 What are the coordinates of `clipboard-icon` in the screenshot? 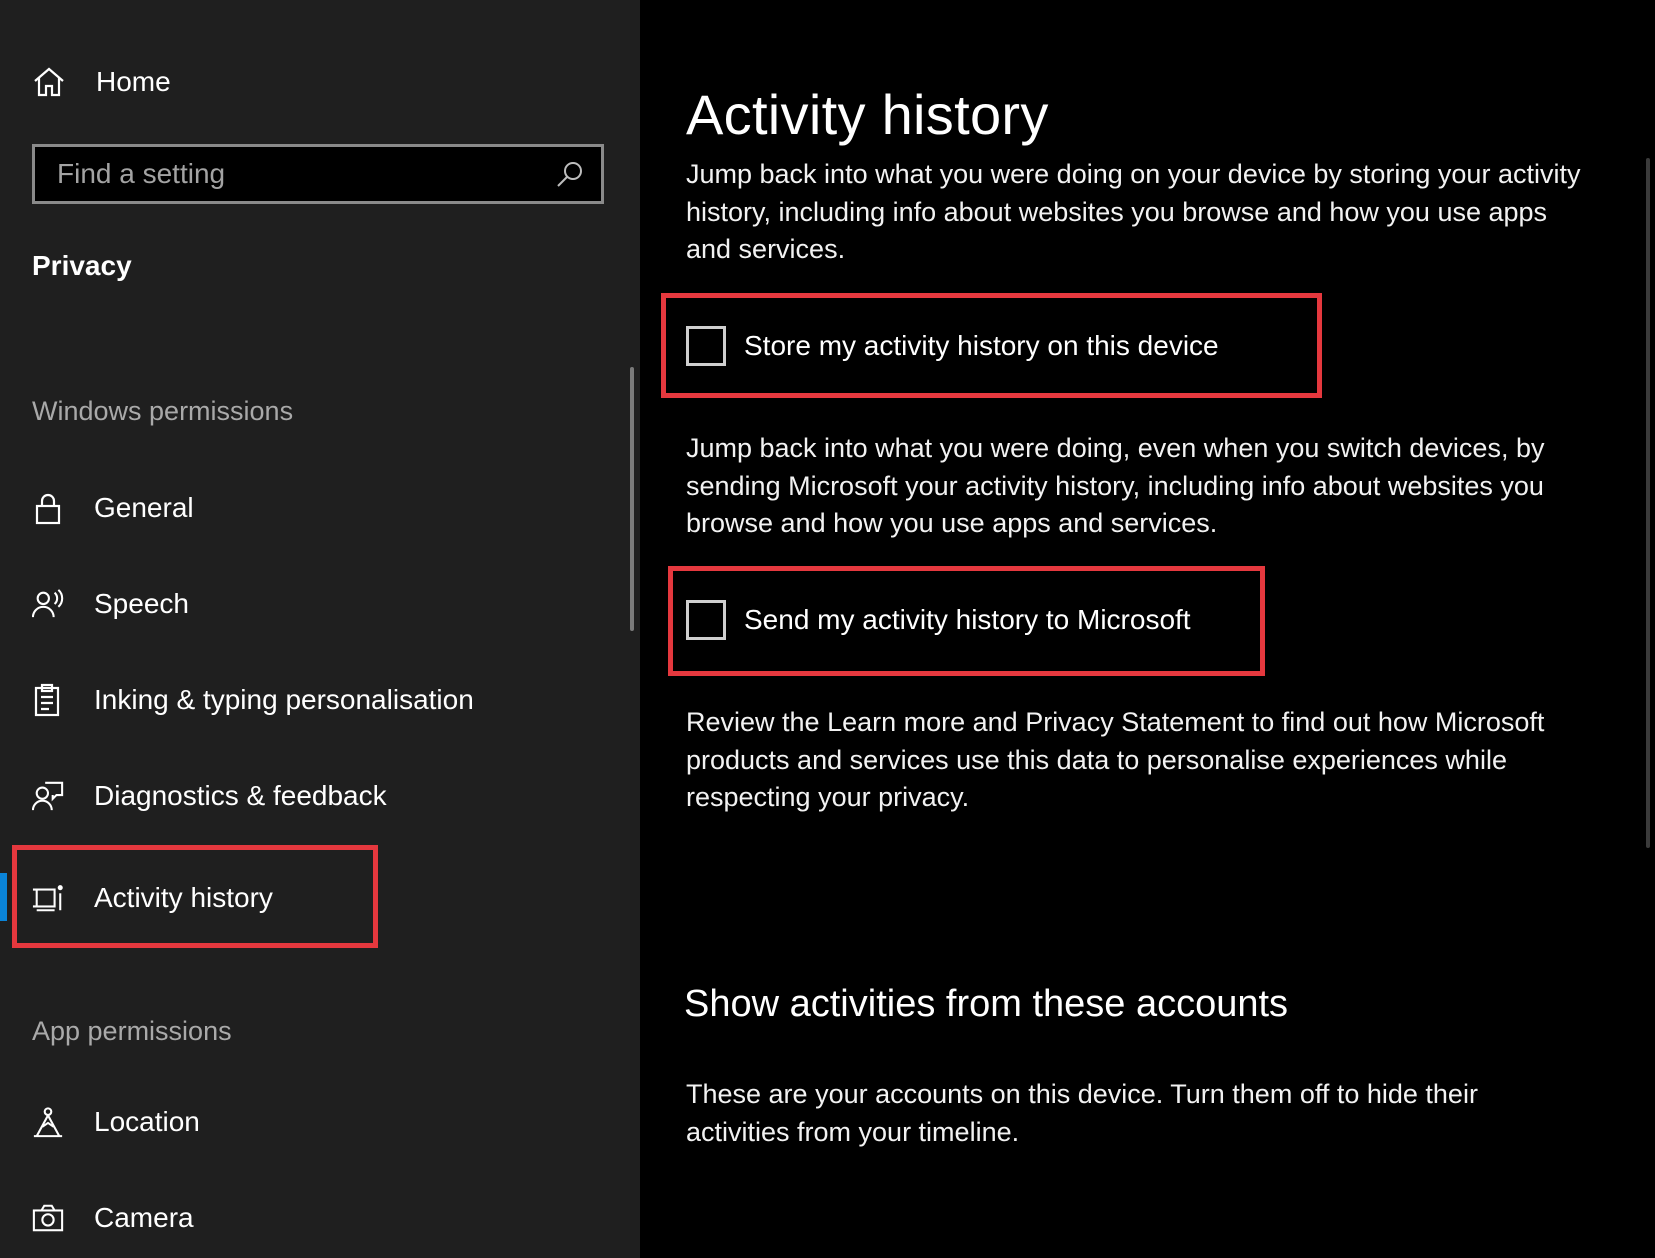 It's located at (47, 700).